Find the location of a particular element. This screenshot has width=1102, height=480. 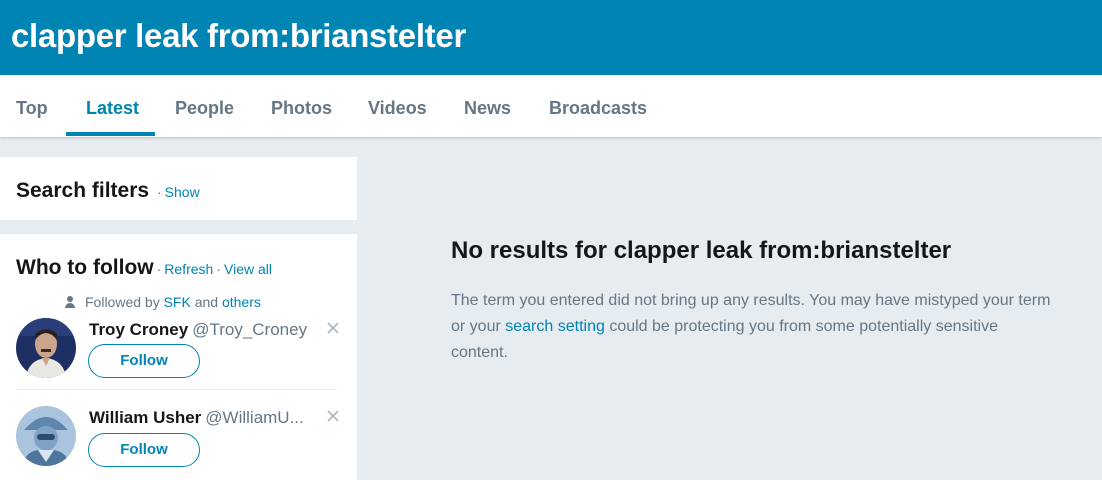

user-name-line: Troy Croney @Troy_Croney is located at coordinates (198, 330).